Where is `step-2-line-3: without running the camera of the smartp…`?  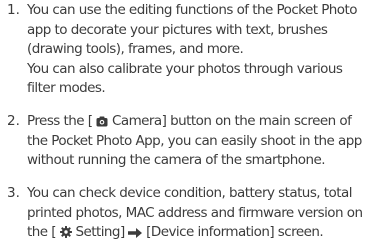 step-2-line-3: without running the camera of the smartp… is located at coordinates (176, 160).